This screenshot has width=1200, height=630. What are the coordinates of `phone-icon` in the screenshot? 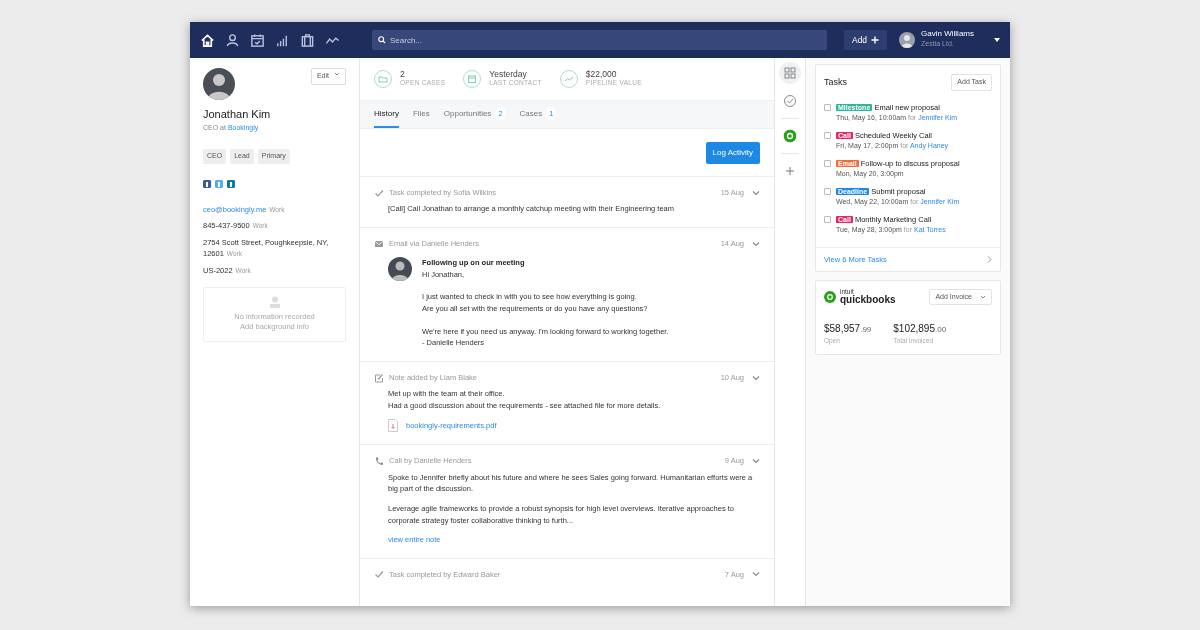 It's located at (379, 461).